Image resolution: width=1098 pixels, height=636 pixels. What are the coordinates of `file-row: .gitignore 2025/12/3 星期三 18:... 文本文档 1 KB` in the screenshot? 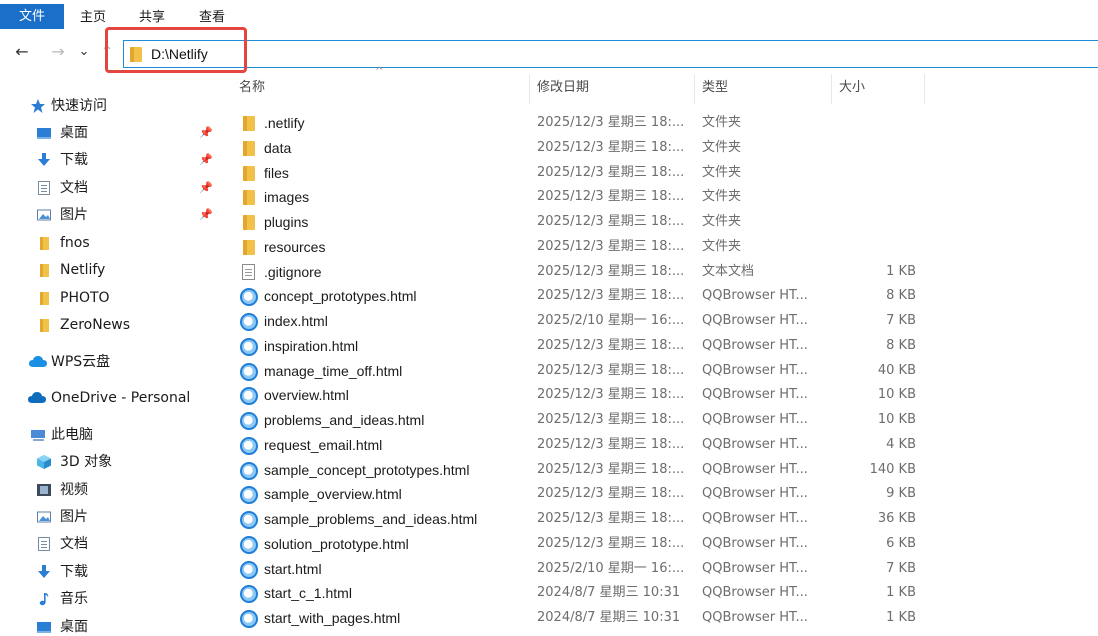 It's located at (664, 272).